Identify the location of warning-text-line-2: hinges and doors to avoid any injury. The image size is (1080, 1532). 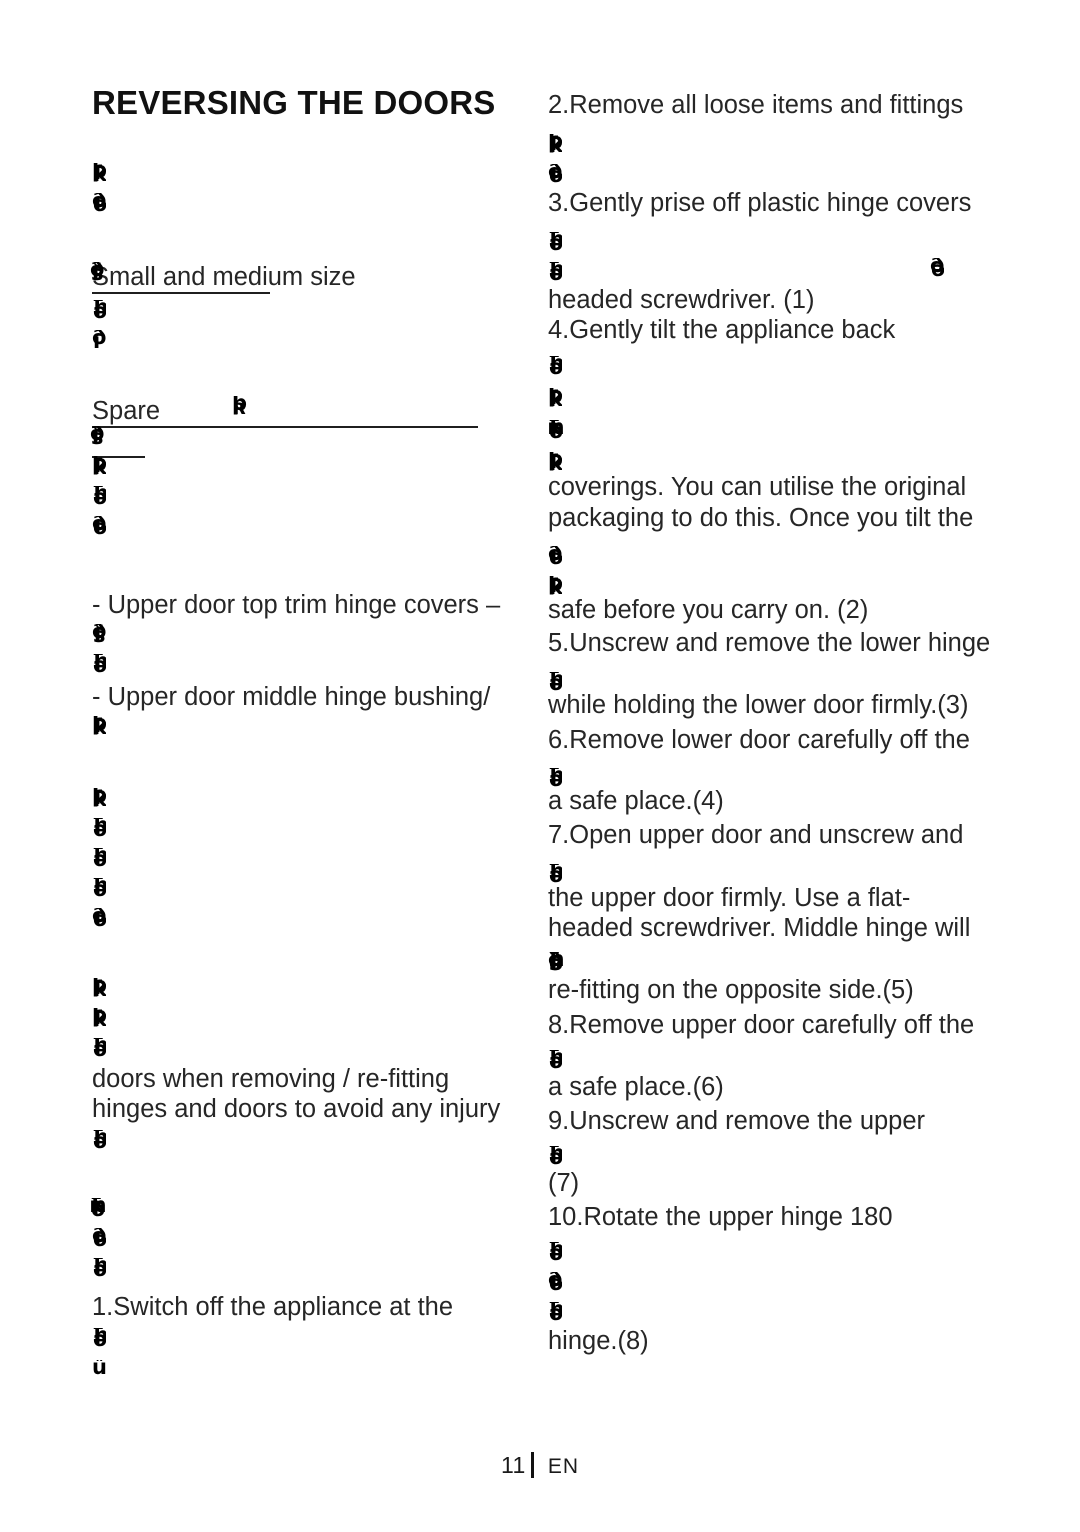
(296, 1109).